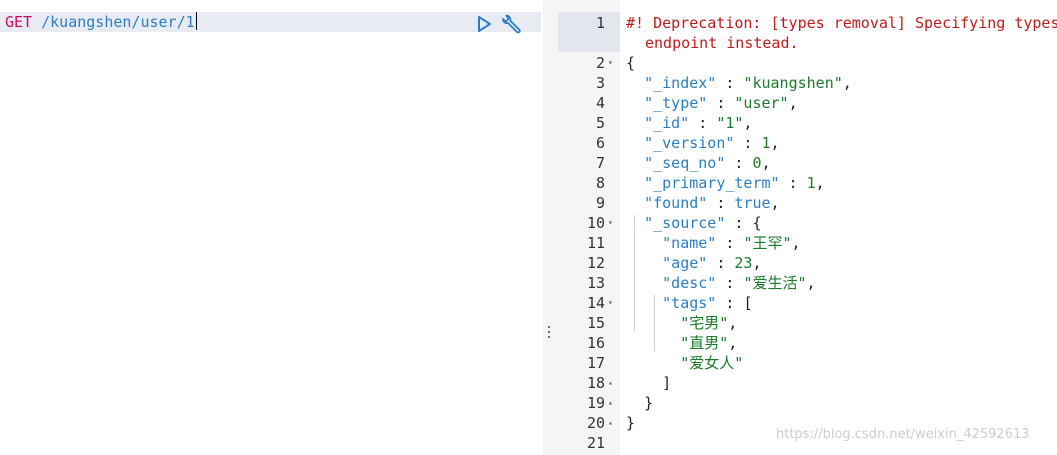 This screenshot has width=1057, height=455. I want to click on response-json-line: "_primary_term" : 1,, so click(734, 183).